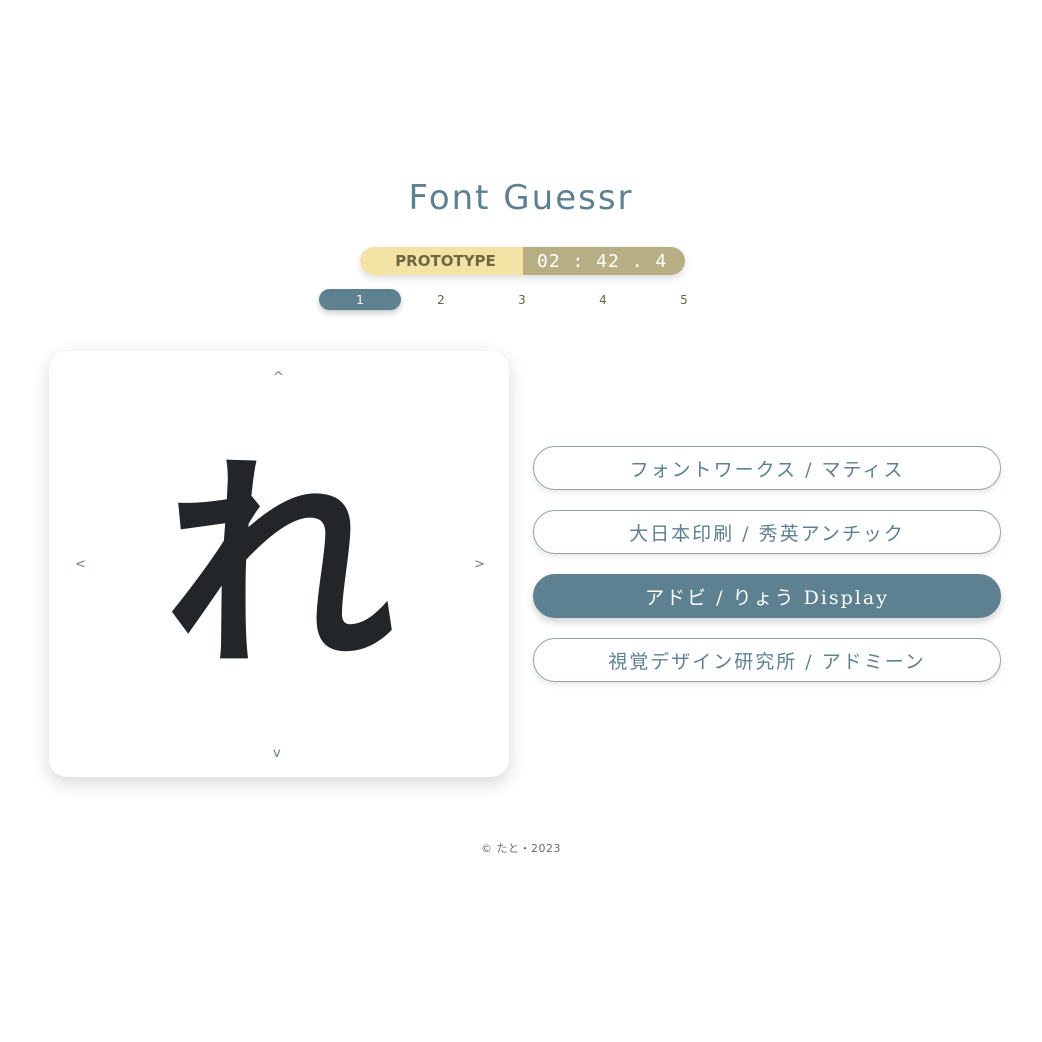 This screenshot has width=1042, height=1042. Describe the element at coordinates (521, 848) in the screenshot. I see `footer-copyright: © たと・2023` at that location.